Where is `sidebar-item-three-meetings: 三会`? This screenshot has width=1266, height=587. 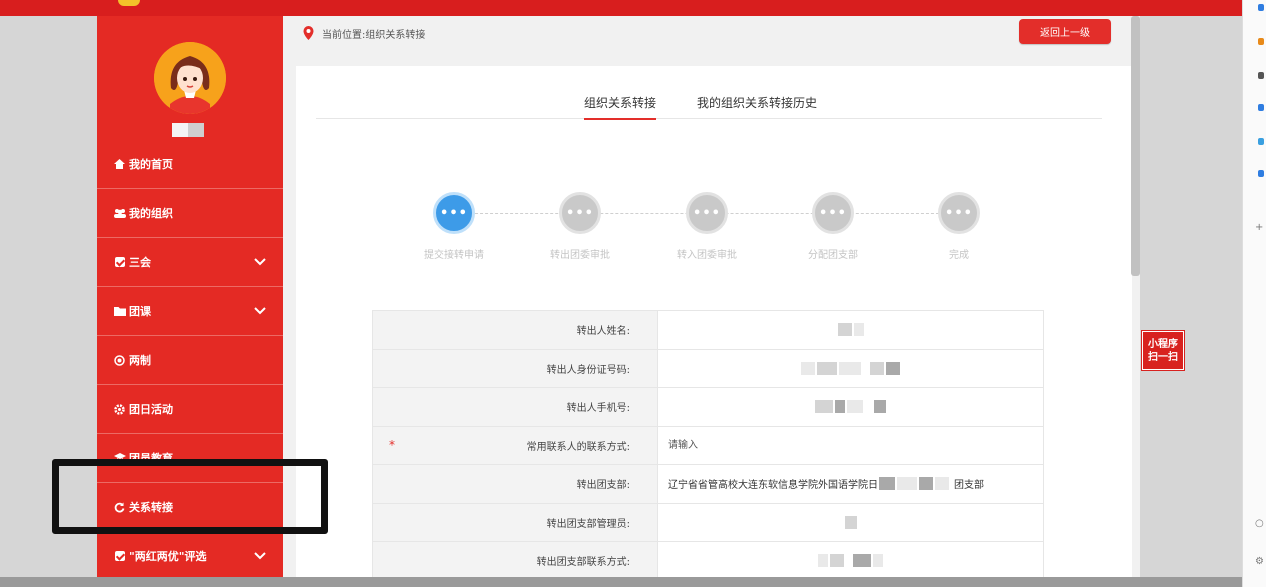 sidebar-item-three-meetings: 三会 is located at coordinates (190, 262).